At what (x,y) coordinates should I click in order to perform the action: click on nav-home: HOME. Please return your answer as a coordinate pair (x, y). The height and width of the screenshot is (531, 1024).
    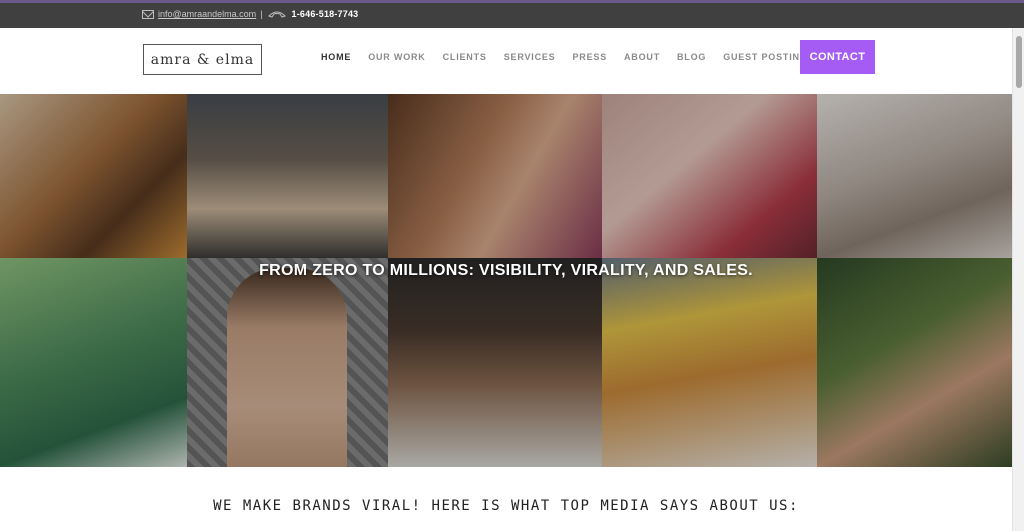
    Looking at the image, I should click on (336, 57).